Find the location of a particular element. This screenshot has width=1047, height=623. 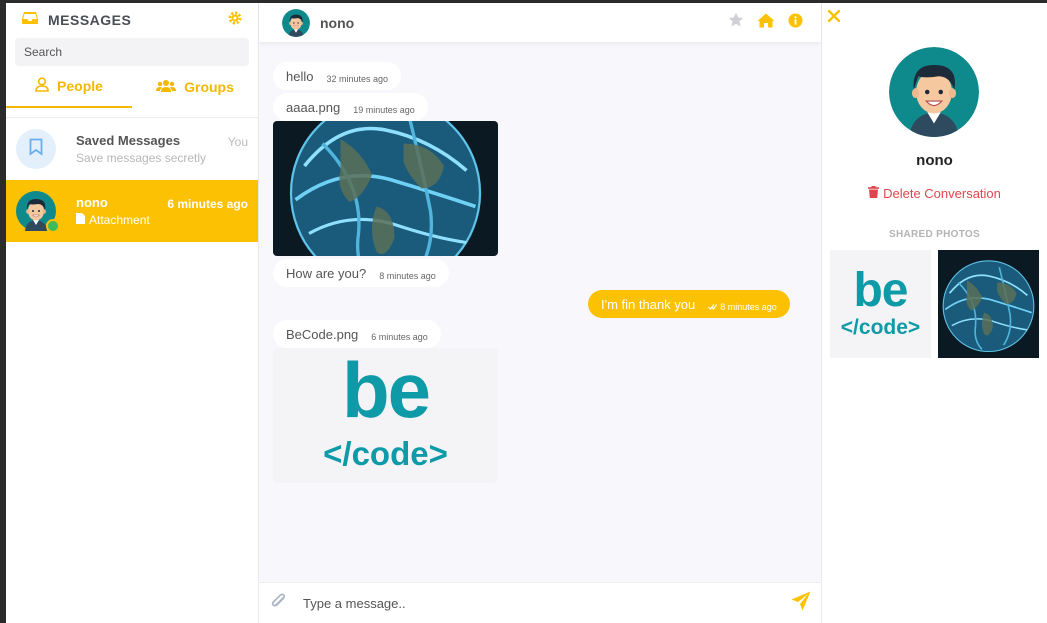

inbox-icon is located at coordinates (30, 20).